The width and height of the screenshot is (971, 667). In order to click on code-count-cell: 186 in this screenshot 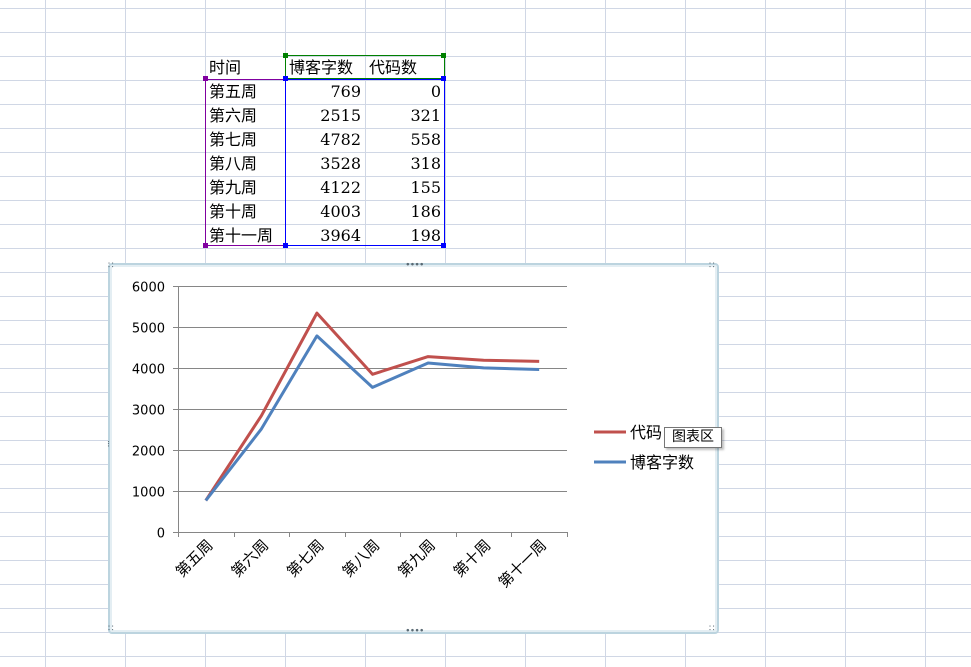, I will do `click(405, 212)`.